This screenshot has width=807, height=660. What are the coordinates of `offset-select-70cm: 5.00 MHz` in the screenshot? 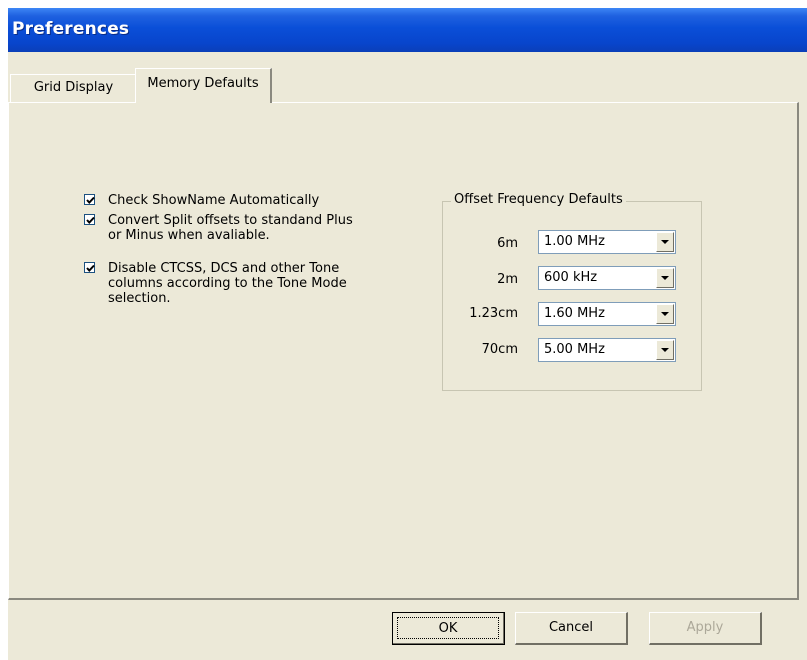 It's located at (607, 350).